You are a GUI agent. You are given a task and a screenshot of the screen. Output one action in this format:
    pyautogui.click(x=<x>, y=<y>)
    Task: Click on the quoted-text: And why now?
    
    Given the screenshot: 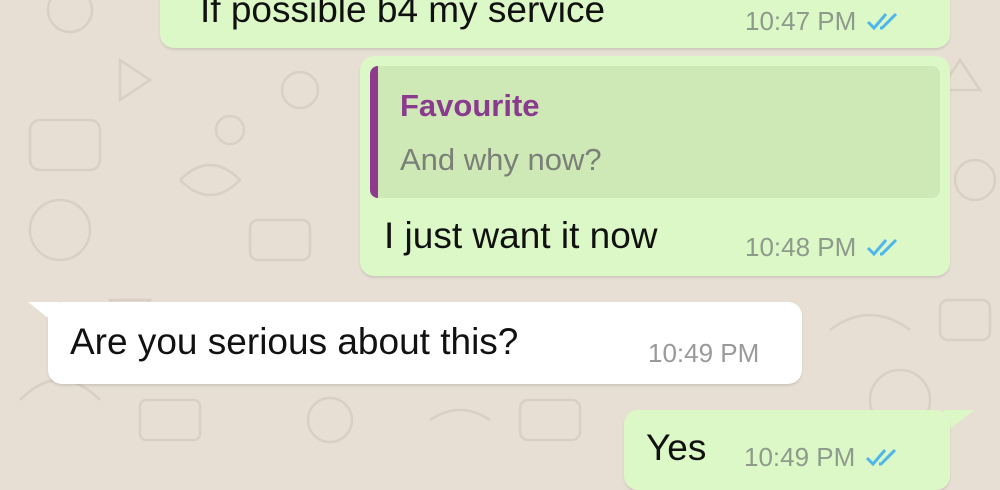 What is the action you would take?
    pyautogui.click(x=501, y=159)
    